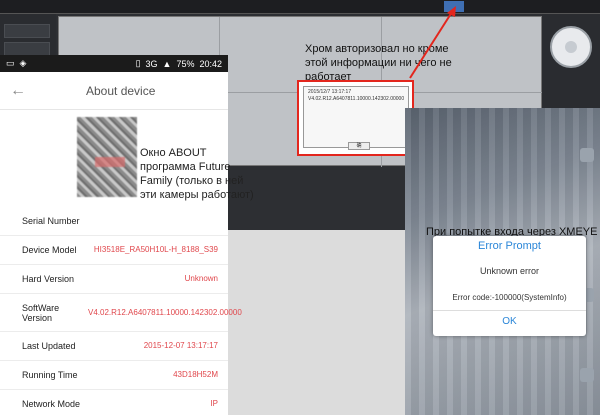 The height and width of the screenshot is (415, 600). What do you see at coordinates (114, 221) in the screenshot?
I see `list-item: Serial Number` at bounding box center [114, 221].